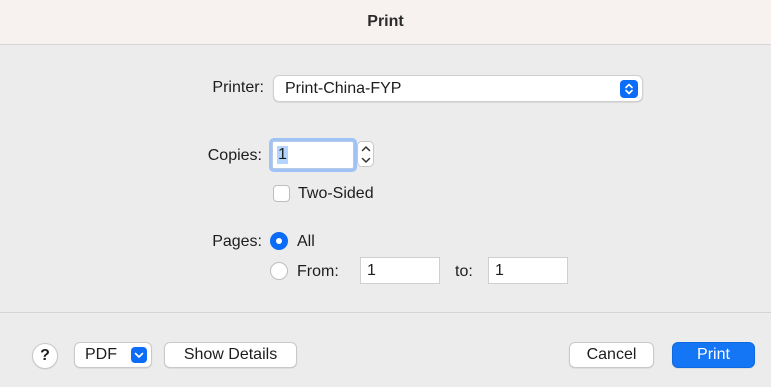 Image resolution: width=771 pixels, height=387 pixels. What do you see at coordinates (366, 160) in the screenshot?
I see `stepper-down-icon` at bounding box center [366, 160].